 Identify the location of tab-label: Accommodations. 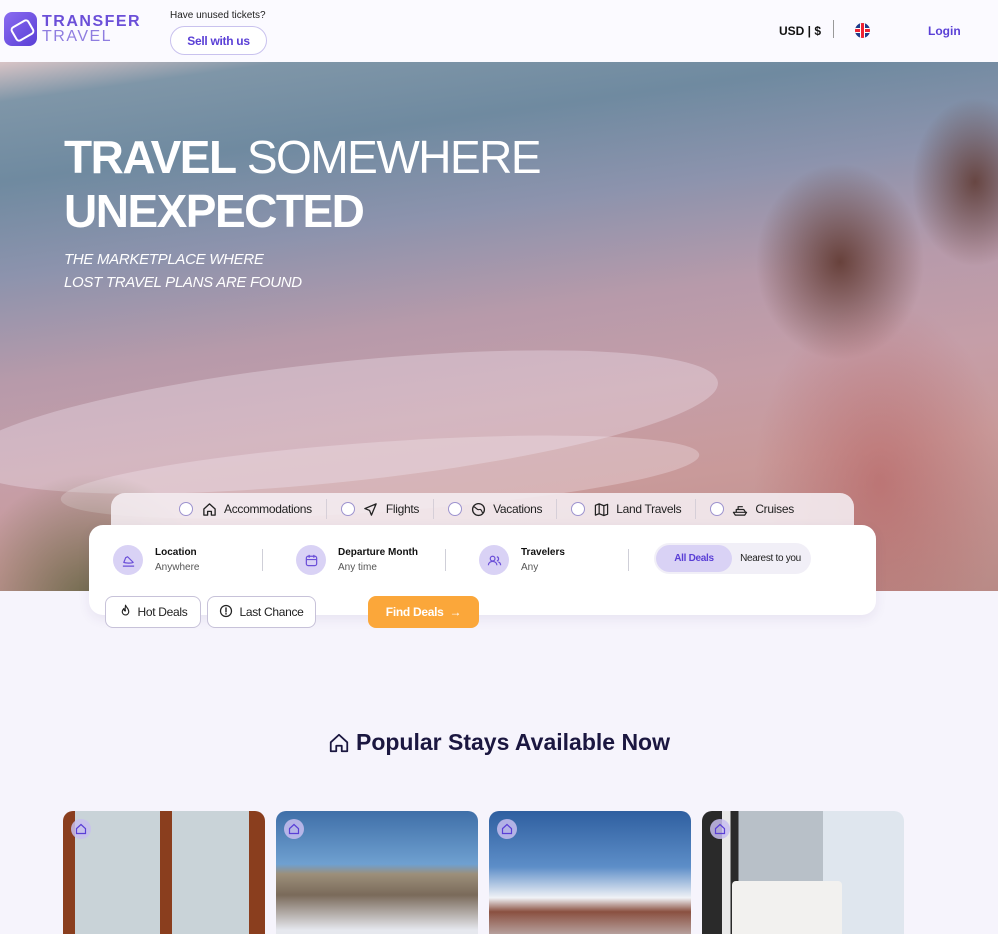
(268, 509).